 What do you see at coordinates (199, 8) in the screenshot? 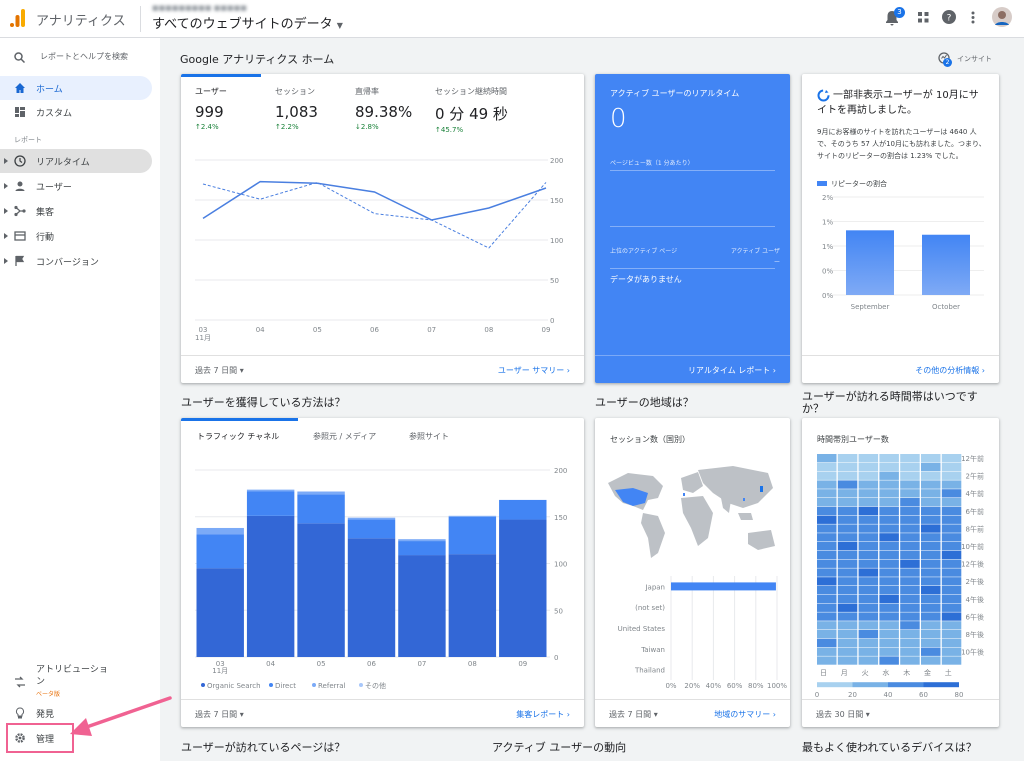
I see `account-name: ■■■■■■■■■ ■■■■■` at bounding box center [199, 8].